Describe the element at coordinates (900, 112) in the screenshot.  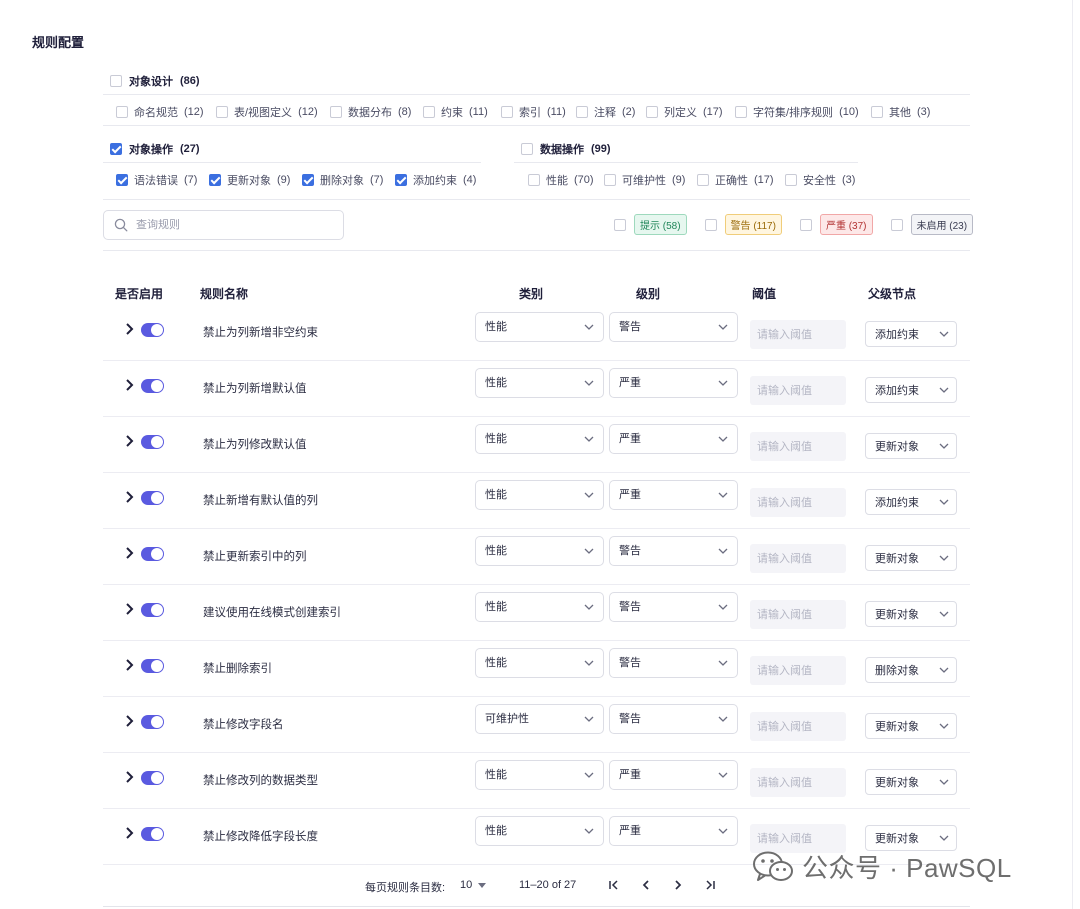
I see `filter-other: 其他 (3)` at that location.